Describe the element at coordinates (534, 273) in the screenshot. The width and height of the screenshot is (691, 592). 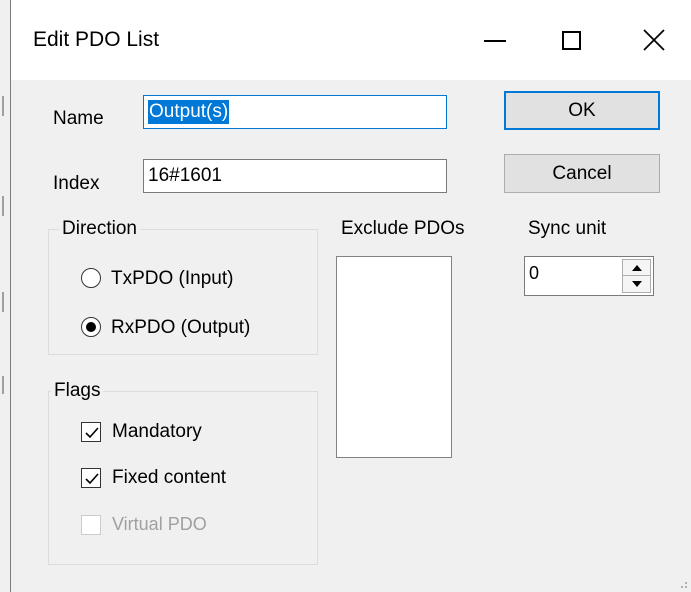
I see `sync-unit-value: 0` at that location.